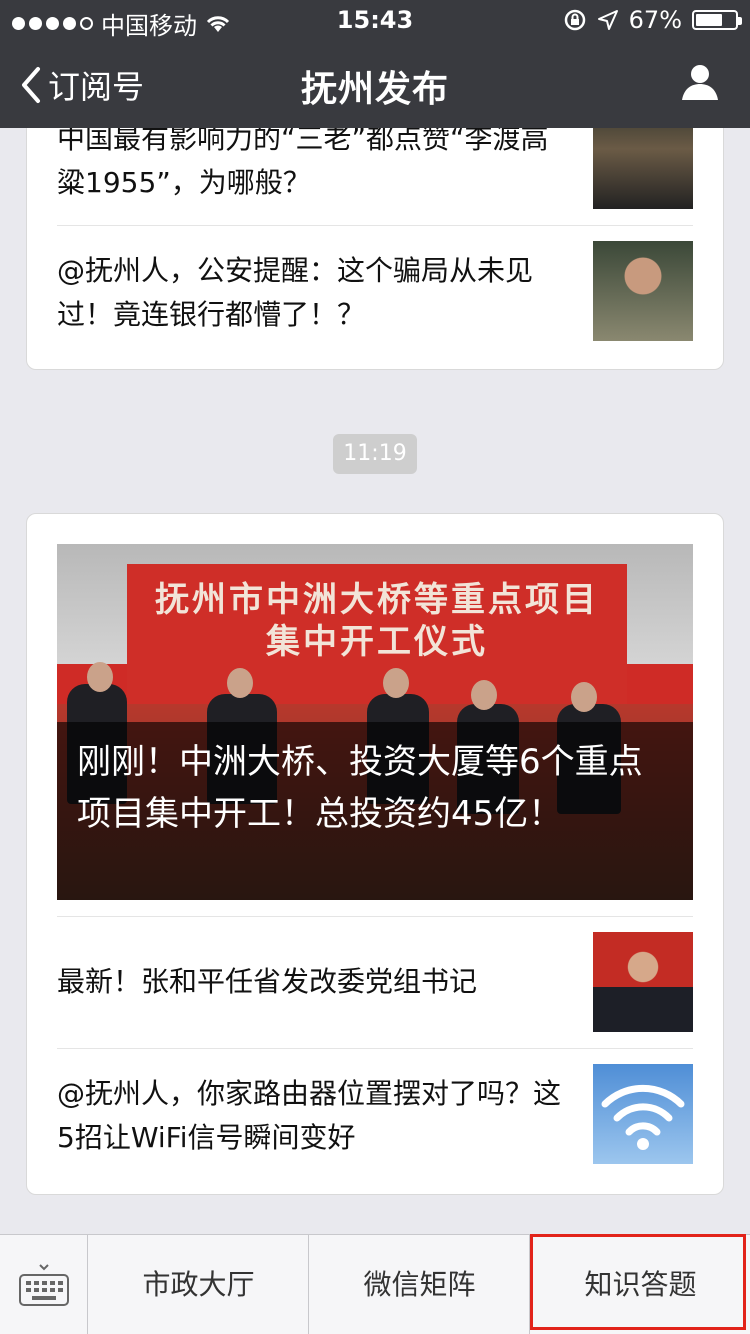 The height and width of the screenshot is (1334, 750). Describe the element at coordinates (375, 20) in the screenshot. I see `status-bar: 中国移动 15:43 67%` at that location.